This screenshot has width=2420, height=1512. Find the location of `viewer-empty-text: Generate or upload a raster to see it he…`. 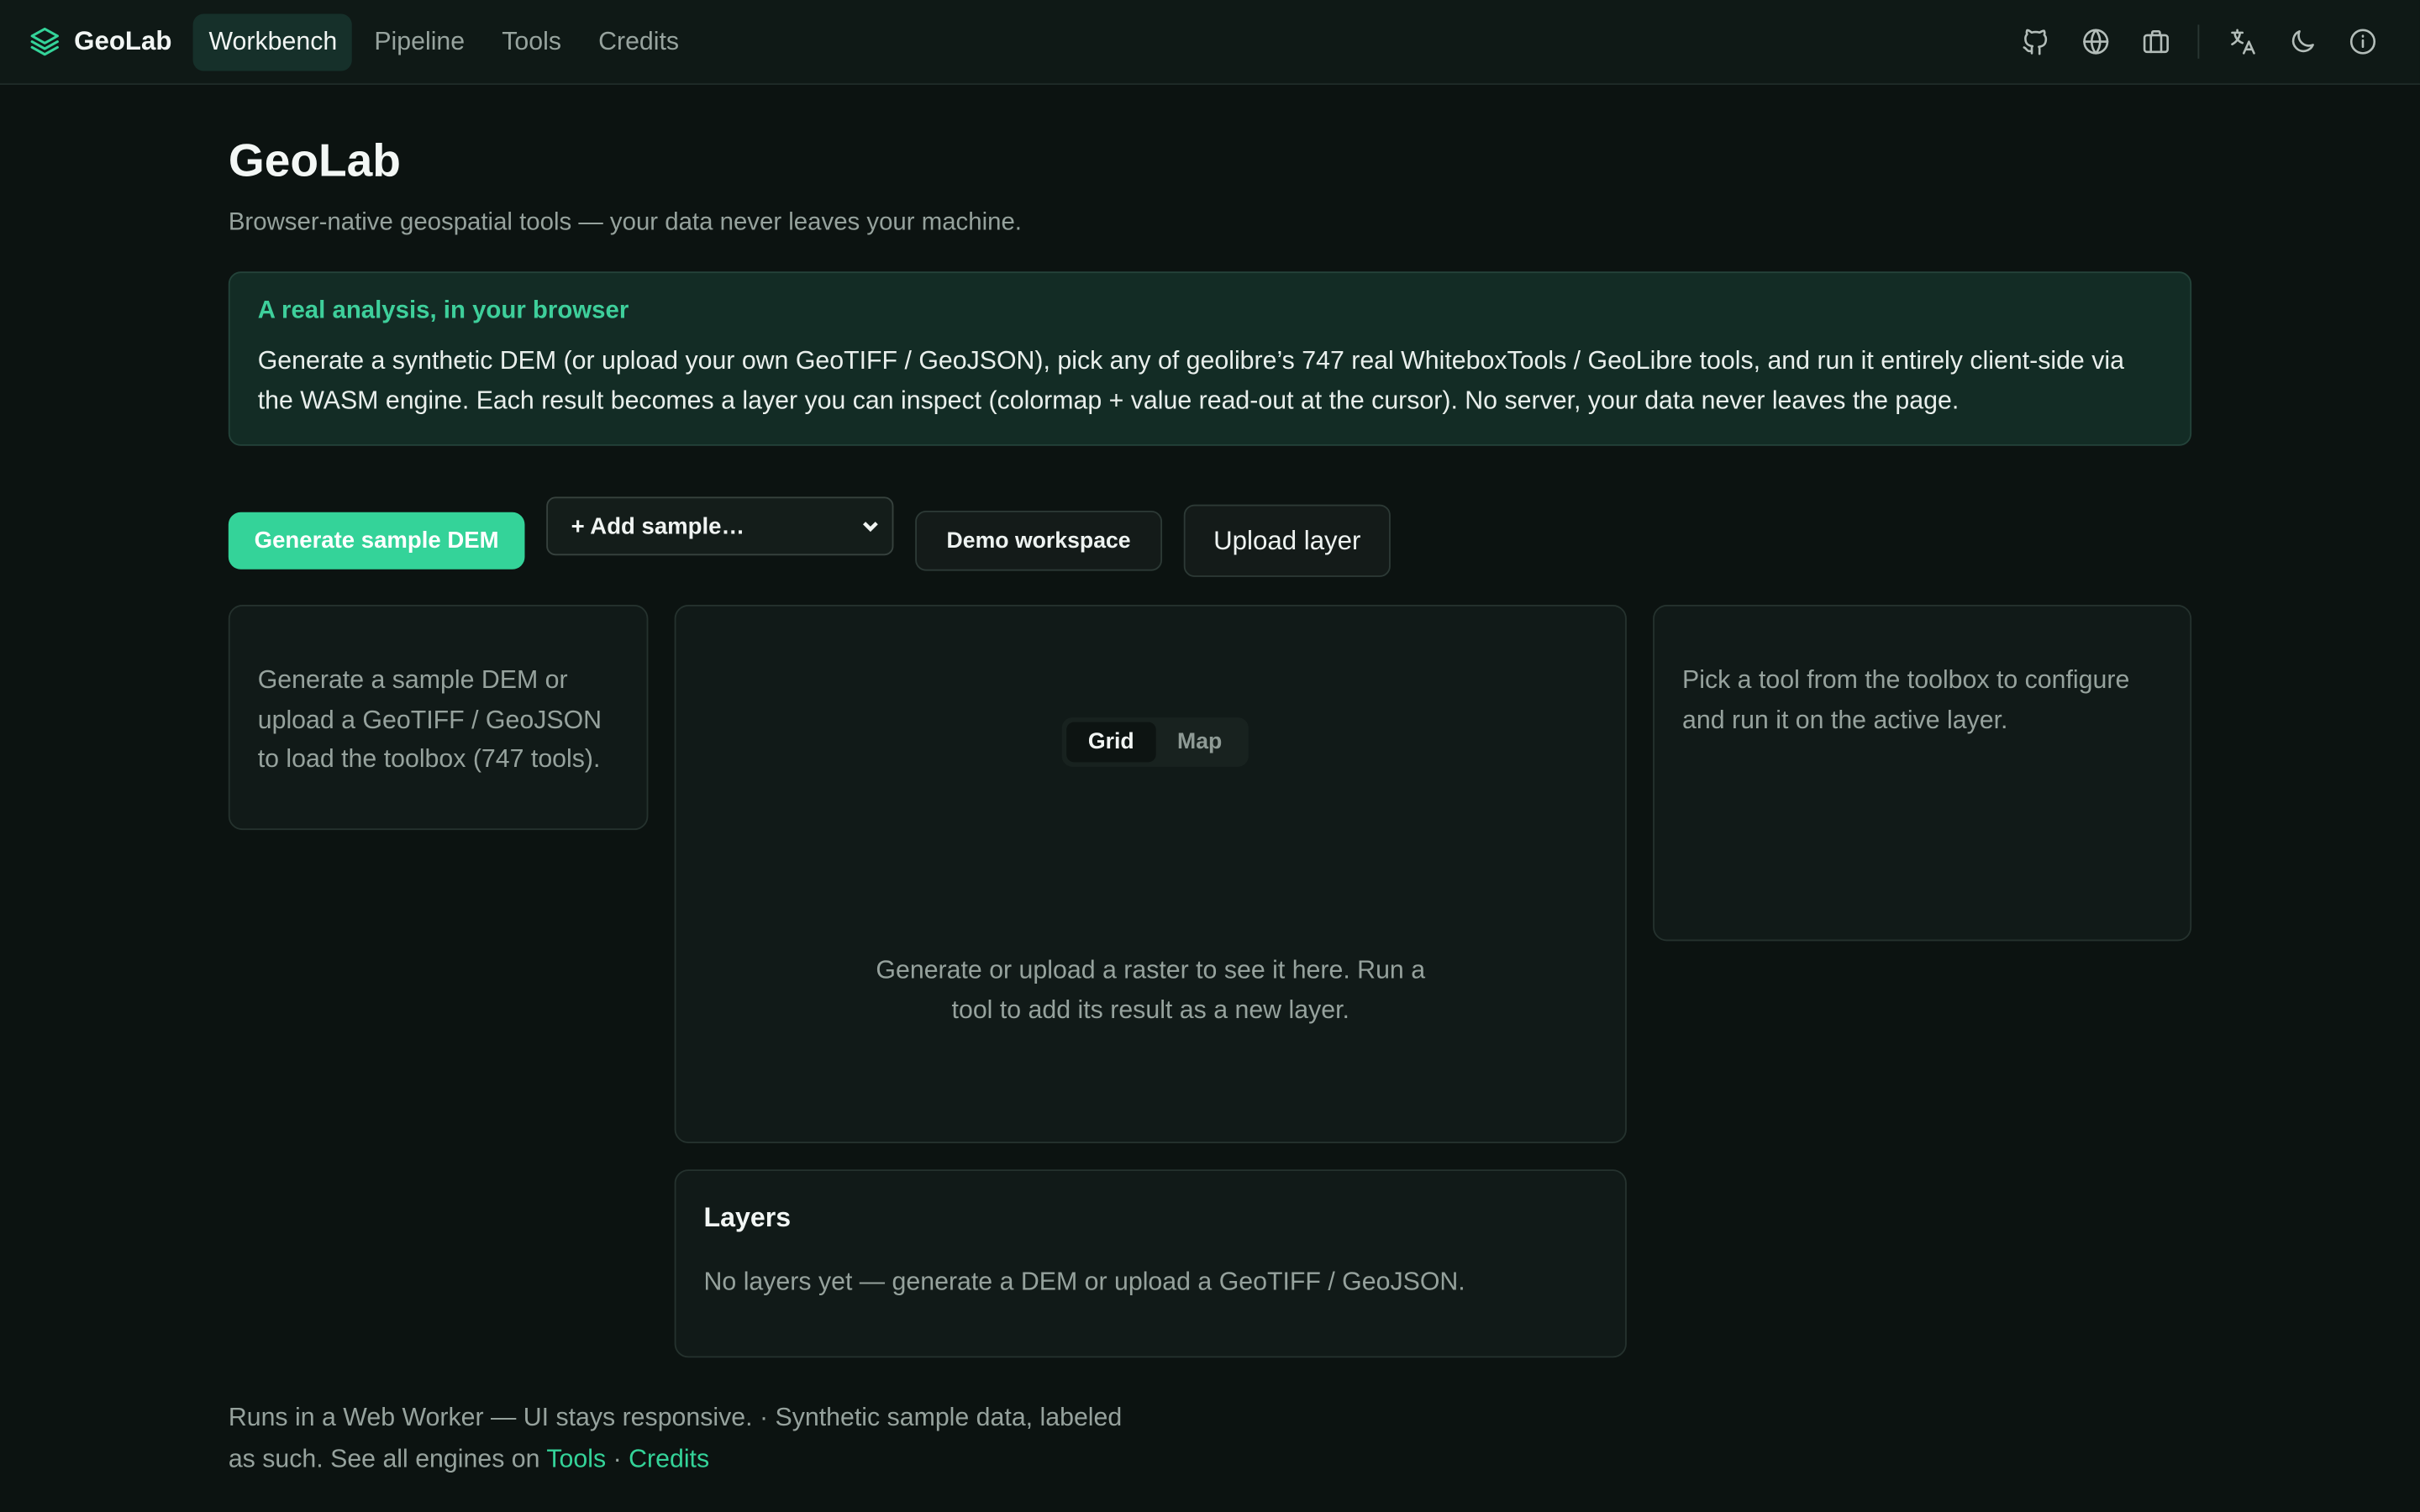

viewer-empty-text: Generate or upload a raster to see it he… is located at coordinates (1151, 990).